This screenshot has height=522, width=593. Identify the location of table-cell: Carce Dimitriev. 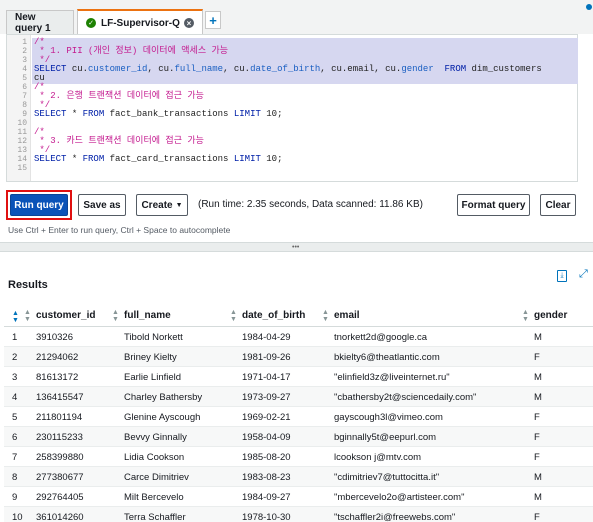
(156, 477).